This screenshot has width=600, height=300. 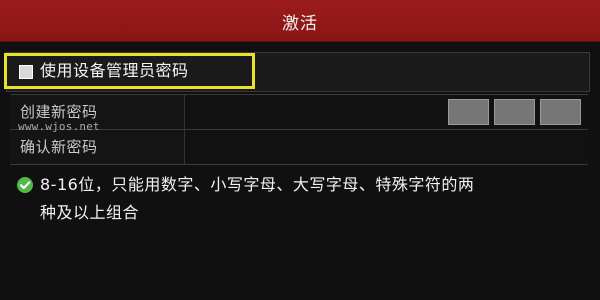 I want to click on confirm-password-label: 确认新密码, so click(x=59, y=147).